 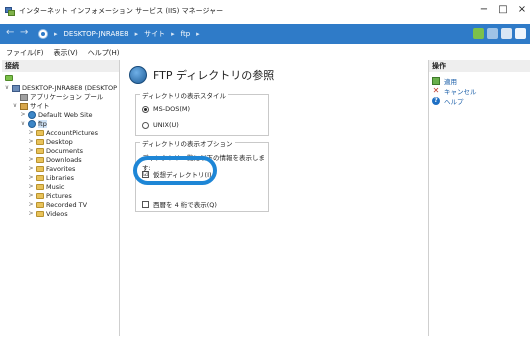 I want to click on tree-label: Favorites, so click(x=61, y=169).